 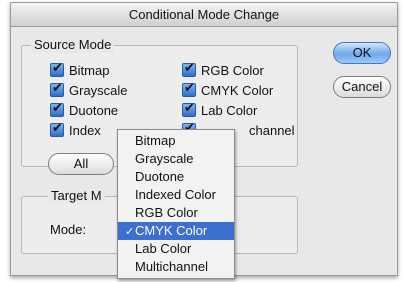 I want to click on menu-item-label: Bitmap, so click(x=155, y=140).